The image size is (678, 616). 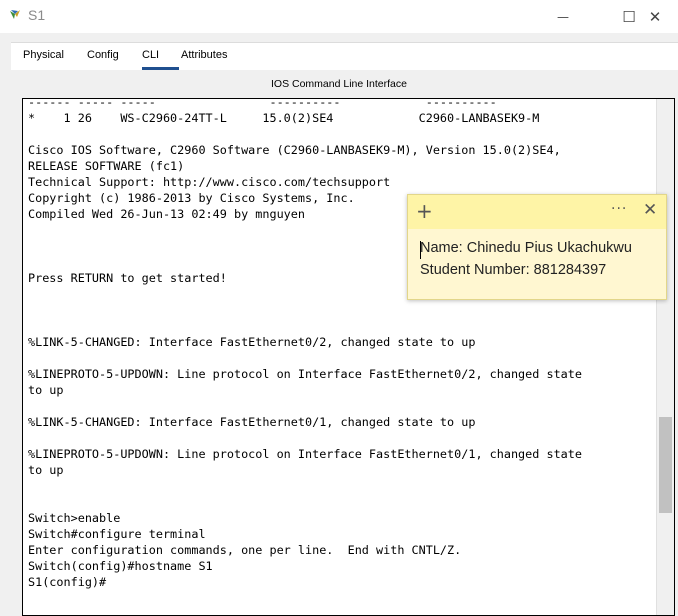 What do you see at coordinates (74, 518) in the screenshot?
I see `terminal-line: Switch>enable` at bounding box center [74, 518].